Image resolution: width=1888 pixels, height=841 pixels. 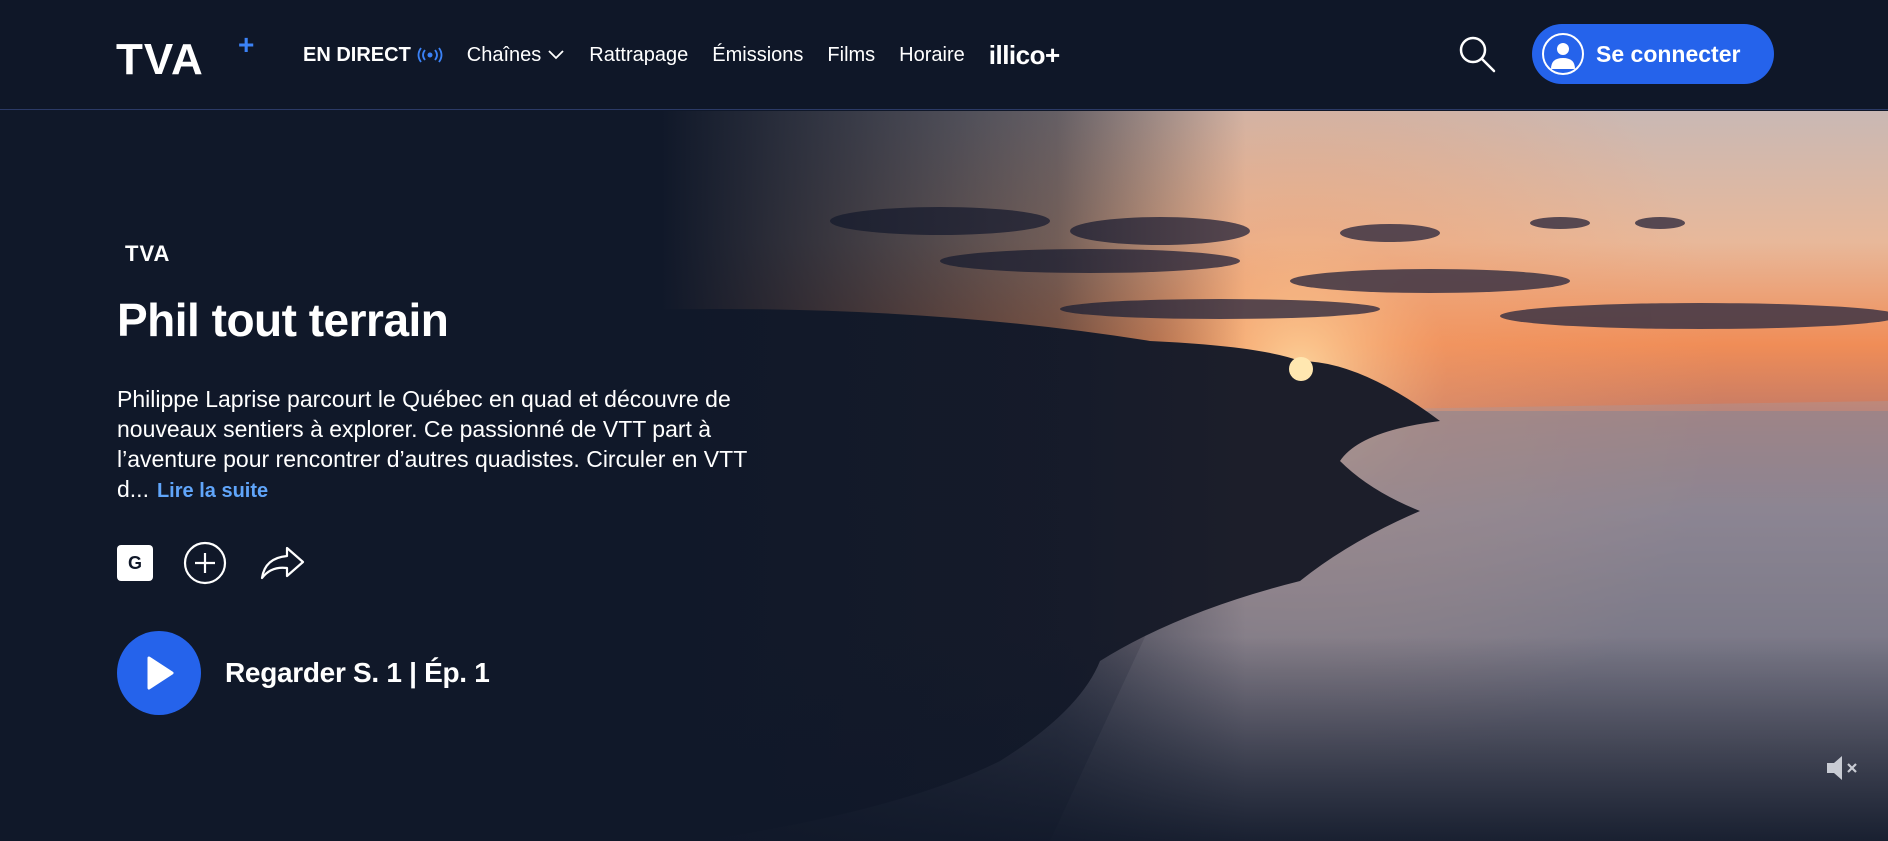 I want to click on nav-item-emissions: Émissions, so click(x=757, y=55).